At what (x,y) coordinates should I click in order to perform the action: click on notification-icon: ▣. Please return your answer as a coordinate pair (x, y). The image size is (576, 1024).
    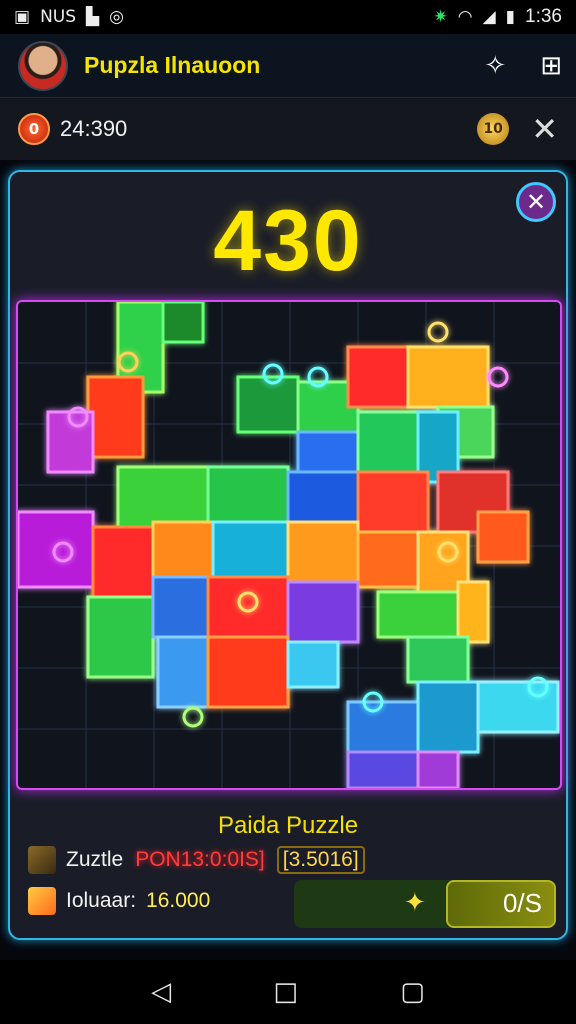
    Looking at the image, I should click on (22, 17).